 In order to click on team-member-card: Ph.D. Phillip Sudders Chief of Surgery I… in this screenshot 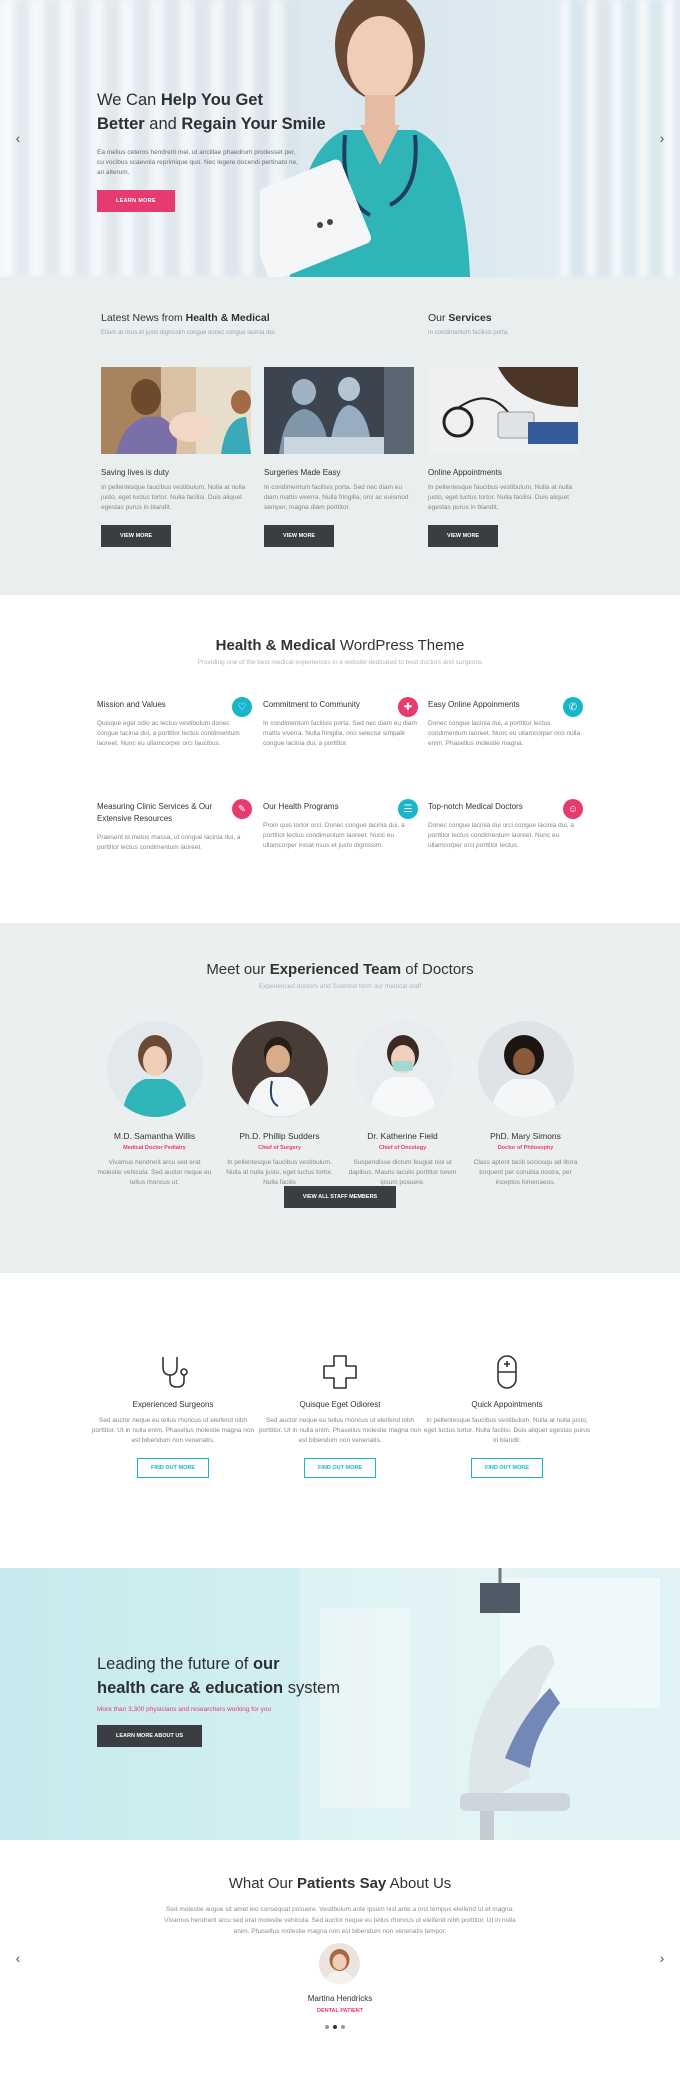, I will do `click(279, 1104)`.